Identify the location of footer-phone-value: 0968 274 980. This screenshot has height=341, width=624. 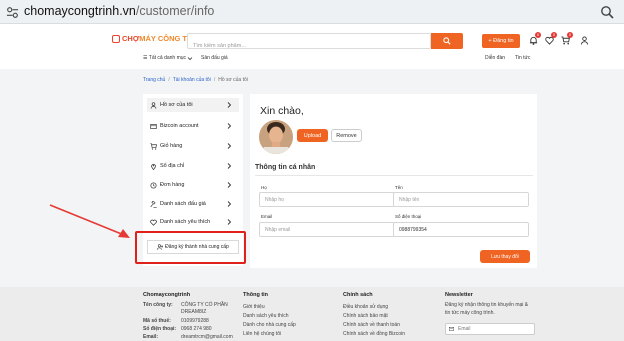
(196, 329).